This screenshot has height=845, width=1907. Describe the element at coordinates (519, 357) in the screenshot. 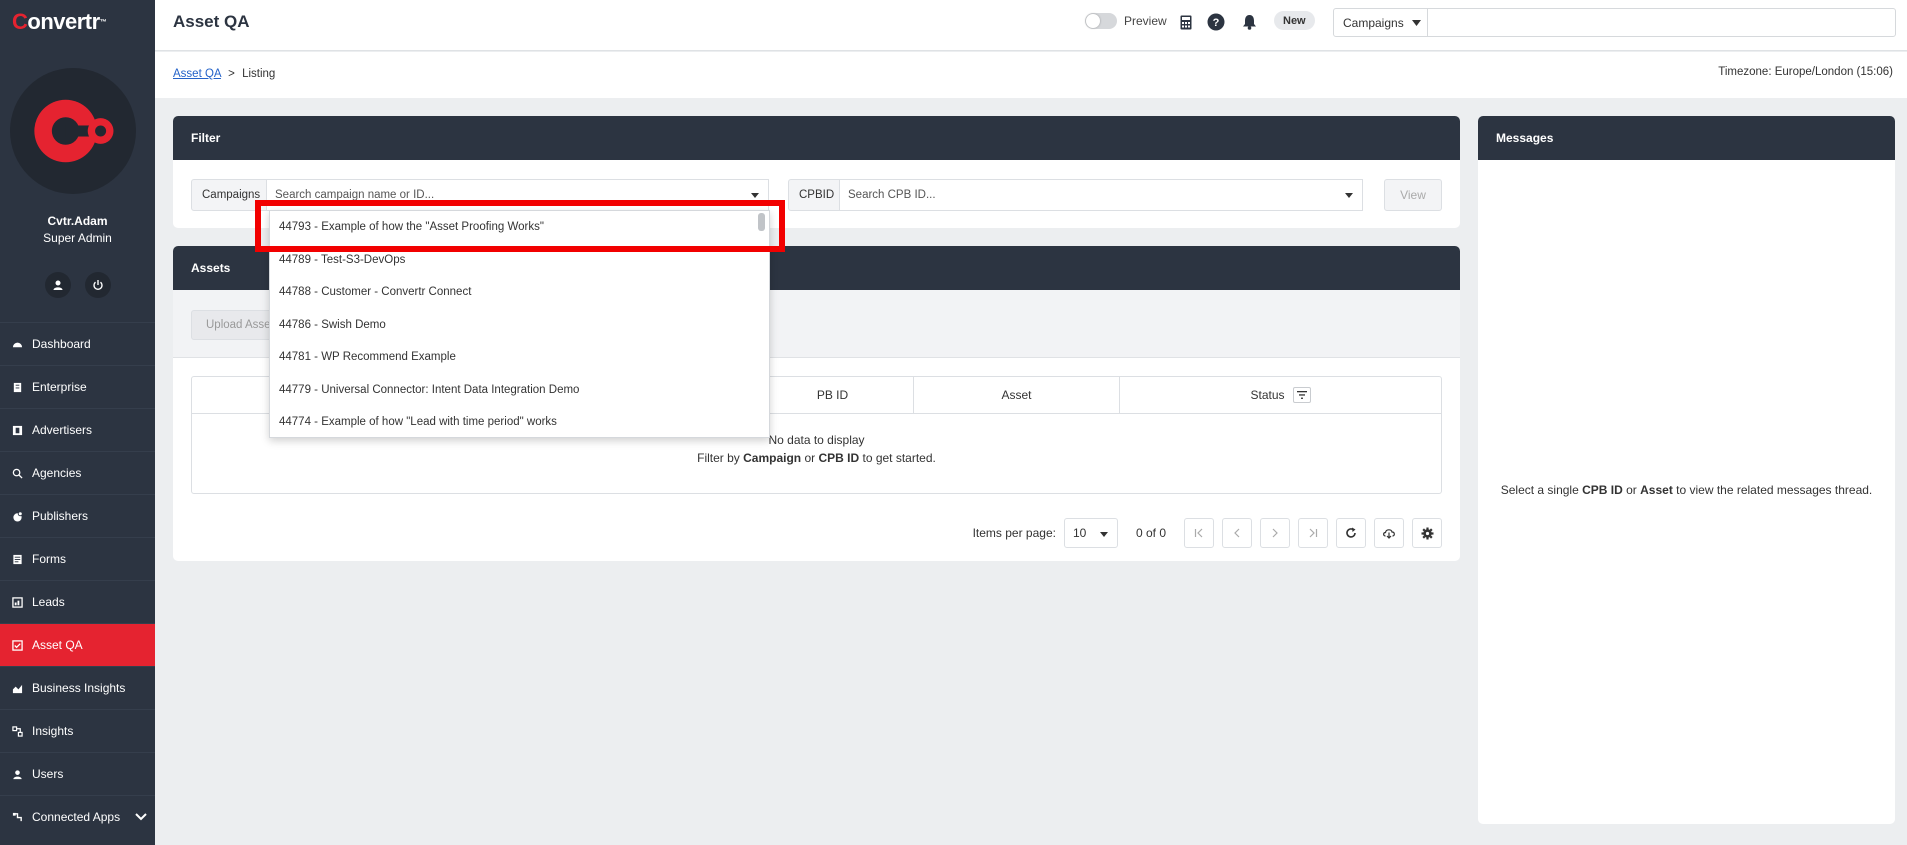

I see `dropdown-option: 44781 - WP Recommend Example` at that location.